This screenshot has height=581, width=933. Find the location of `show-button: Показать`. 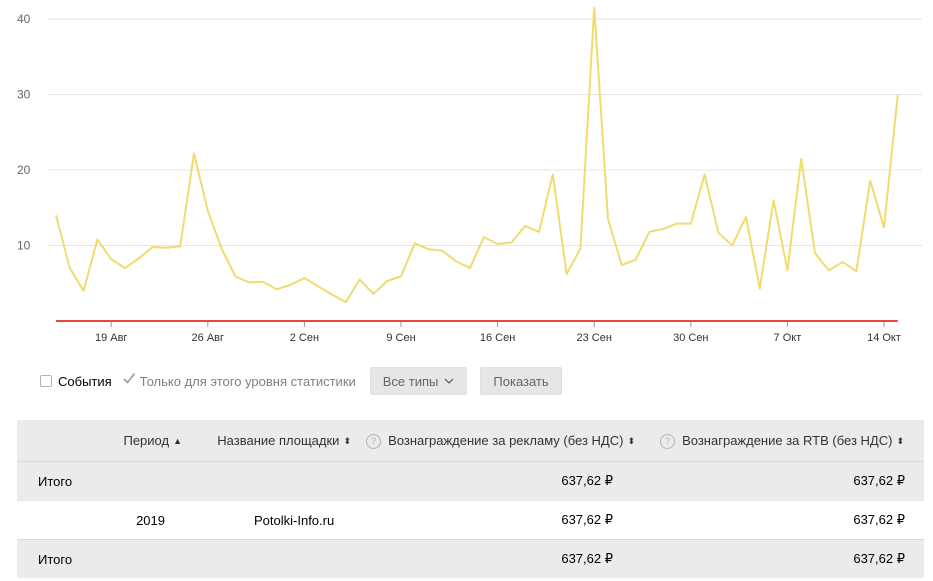

show-button: Показать is located at coordinates (521, 381).